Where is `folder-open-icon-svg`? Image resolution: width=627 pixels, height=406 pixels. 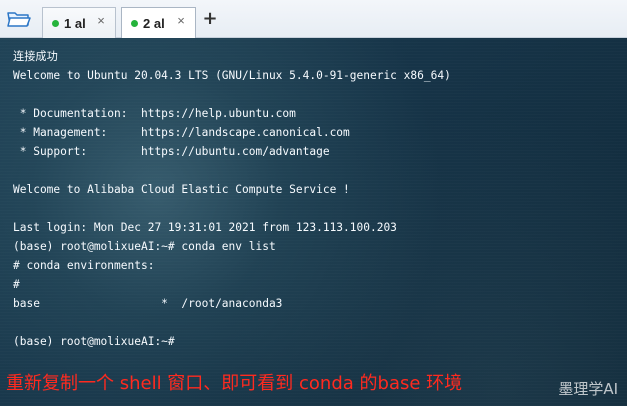
folder-open-icon-svg is located at coordinates (19, 19).